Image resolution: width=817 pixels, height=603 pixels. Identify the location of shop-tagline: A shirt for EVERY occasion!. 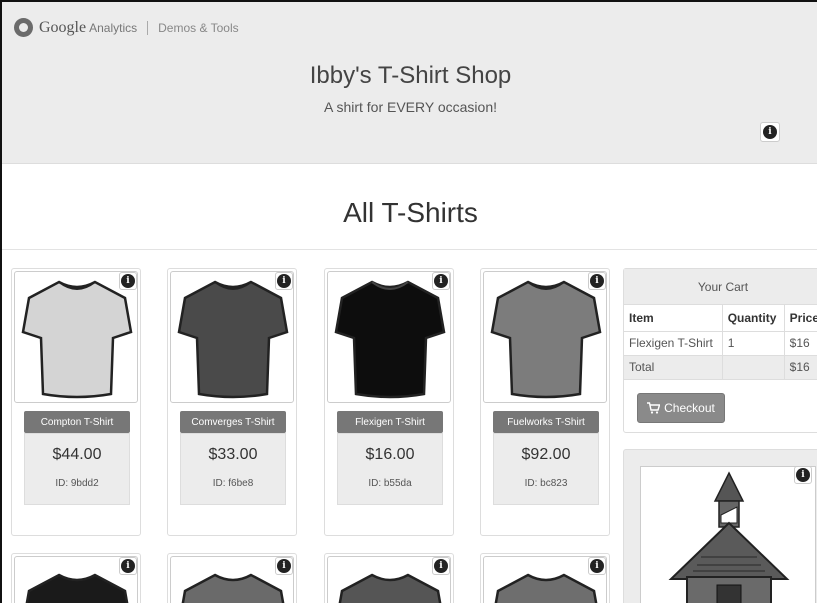
(410, 107).